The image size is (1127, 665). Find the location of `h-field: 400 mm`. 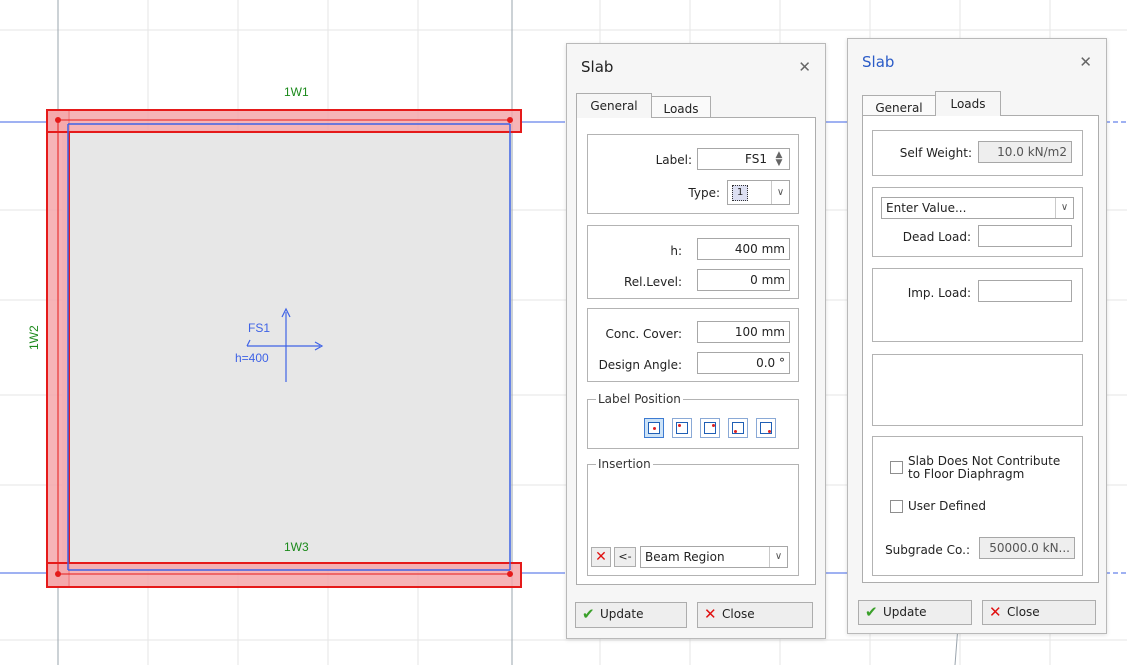

h-field: 400 mm is located at coordinates (743, 249).